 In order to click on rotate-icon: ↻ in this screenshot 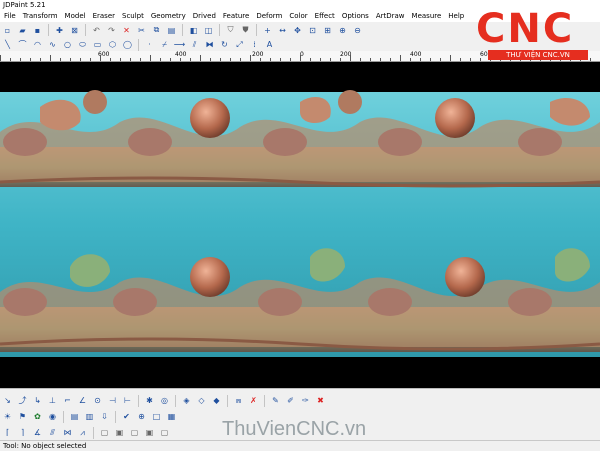, I will do `click(224, 44)`.